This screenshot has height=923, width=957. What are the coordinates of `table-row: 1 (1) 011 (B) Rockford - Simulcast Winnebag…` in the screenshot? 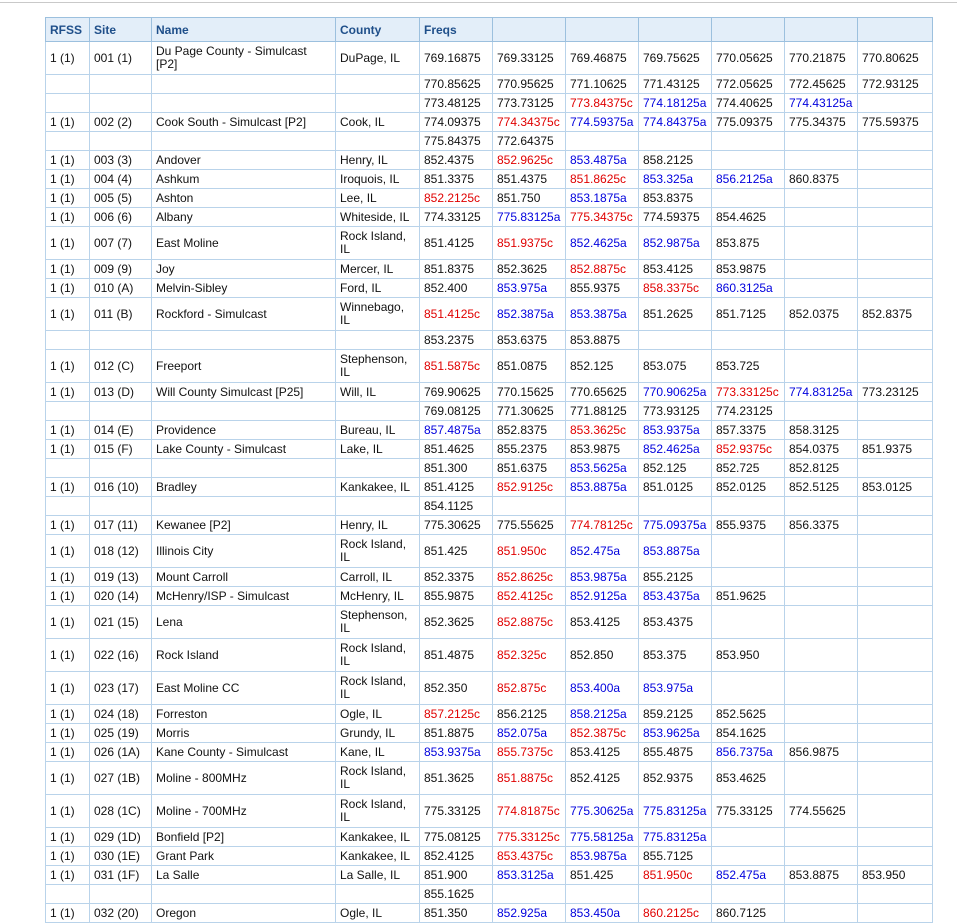 It's located at (489, 314).